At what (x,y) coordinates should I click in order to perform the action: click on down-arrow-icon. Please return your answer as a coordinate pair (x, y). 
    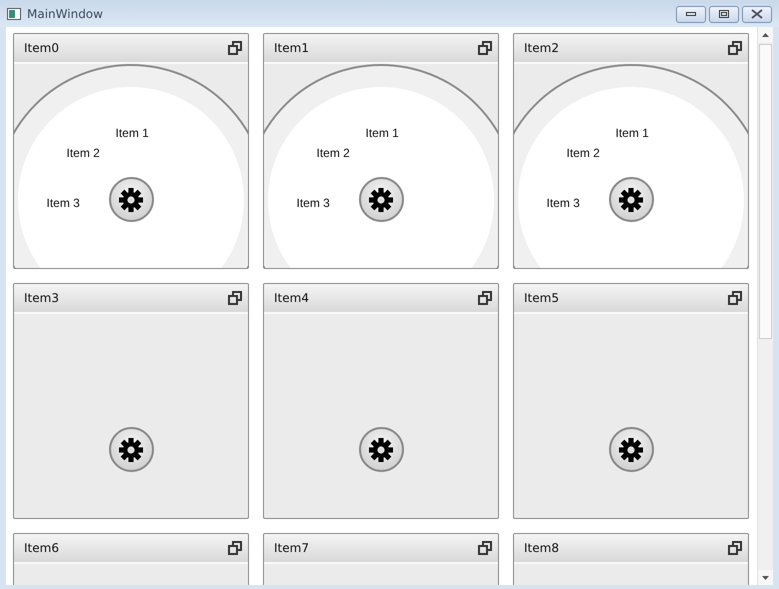
    Looking at the image, I should click on (765, 578).